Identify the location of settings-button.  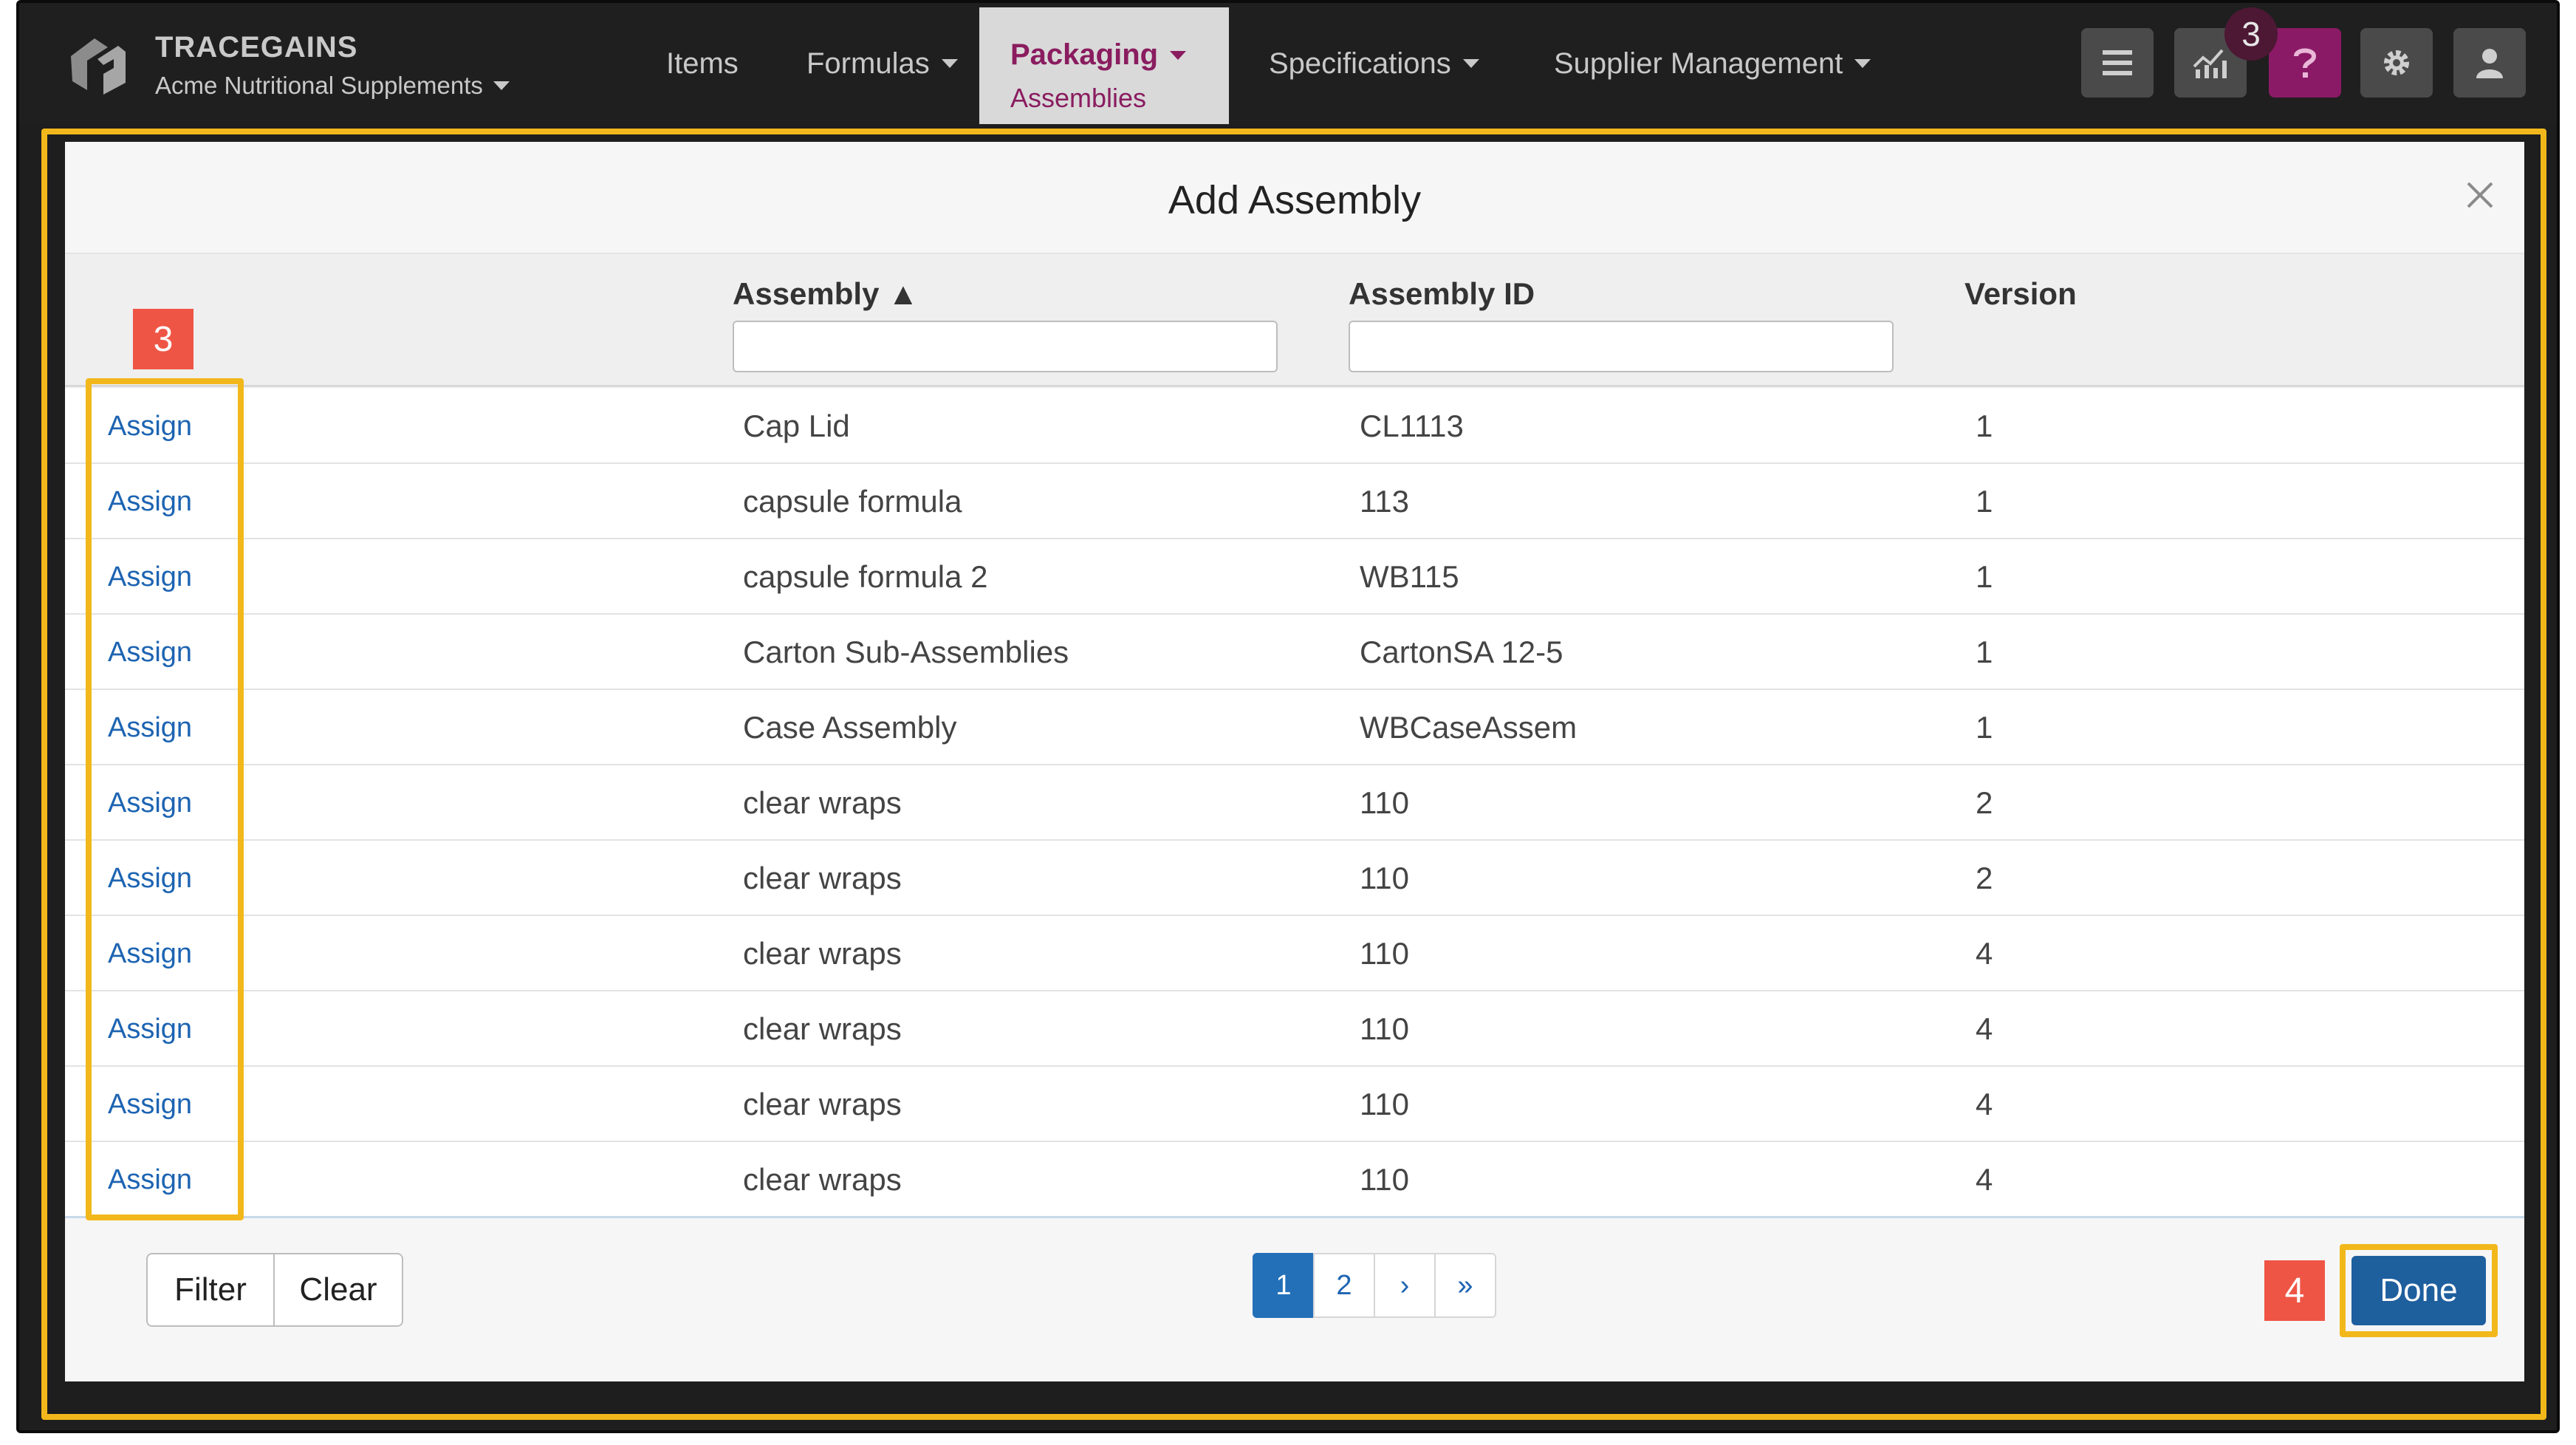
(2396, 63).